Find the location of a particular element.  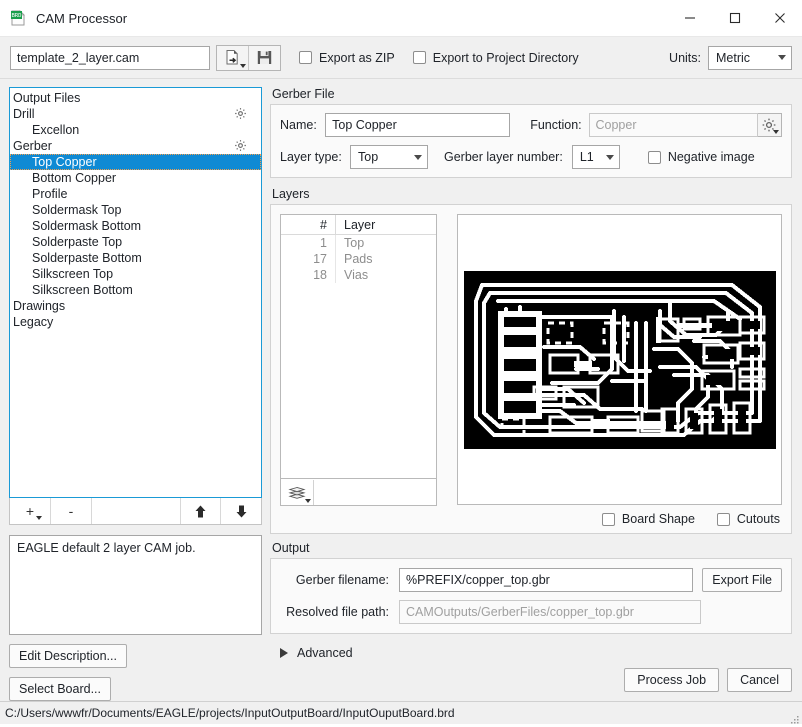

cutouts-label: Cutouts is located at coordinates (758, 519).